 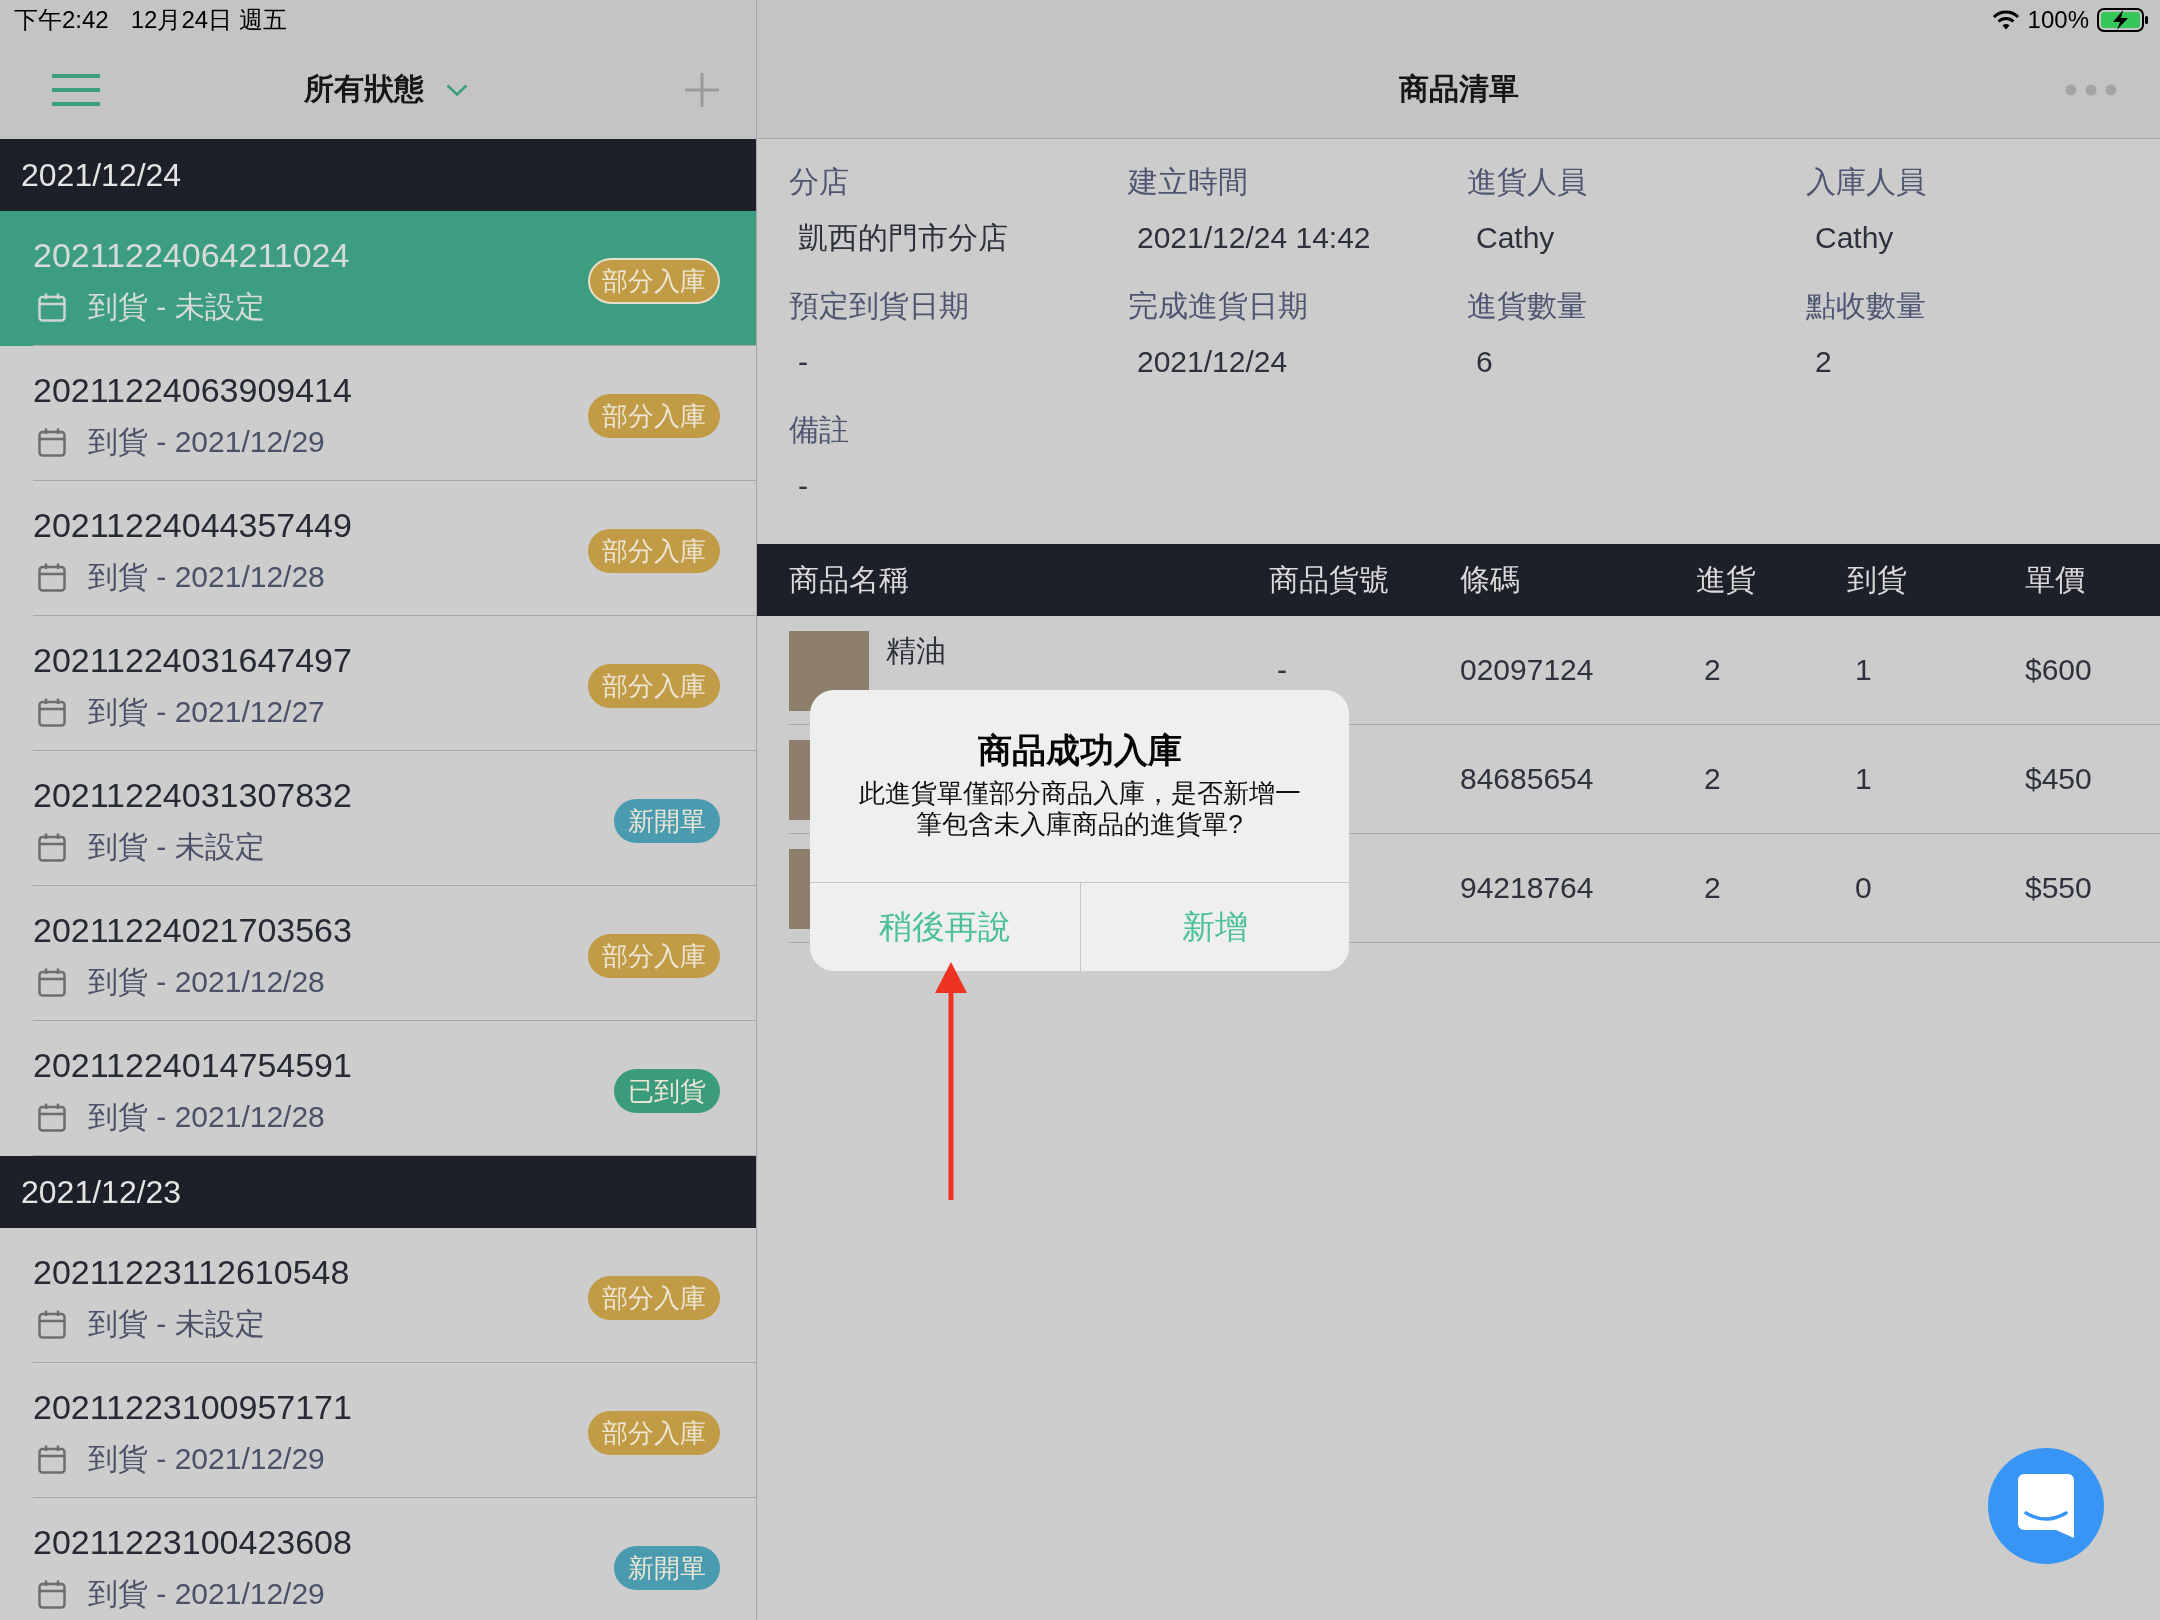 What do you see at coordinates (192, 795) in the screenshot?
I see `order-number: 20211224031307832` at bounding box center [192, 795].